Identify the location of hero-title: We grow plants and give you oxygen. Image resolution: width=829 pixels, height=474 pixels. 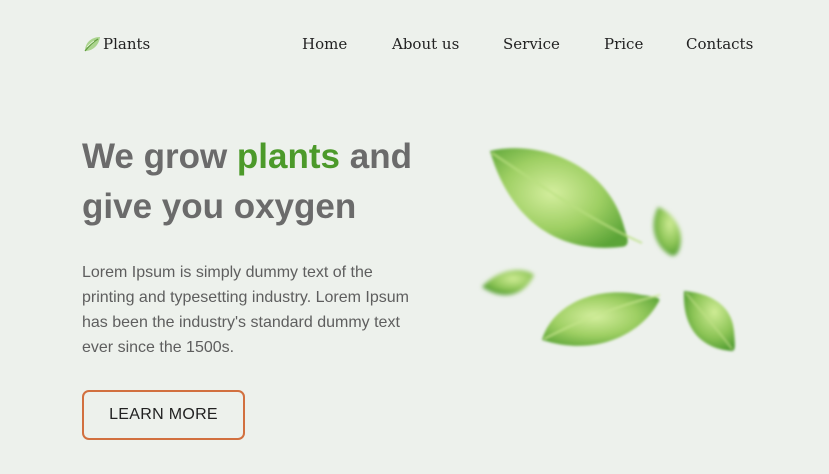
(282, 182).